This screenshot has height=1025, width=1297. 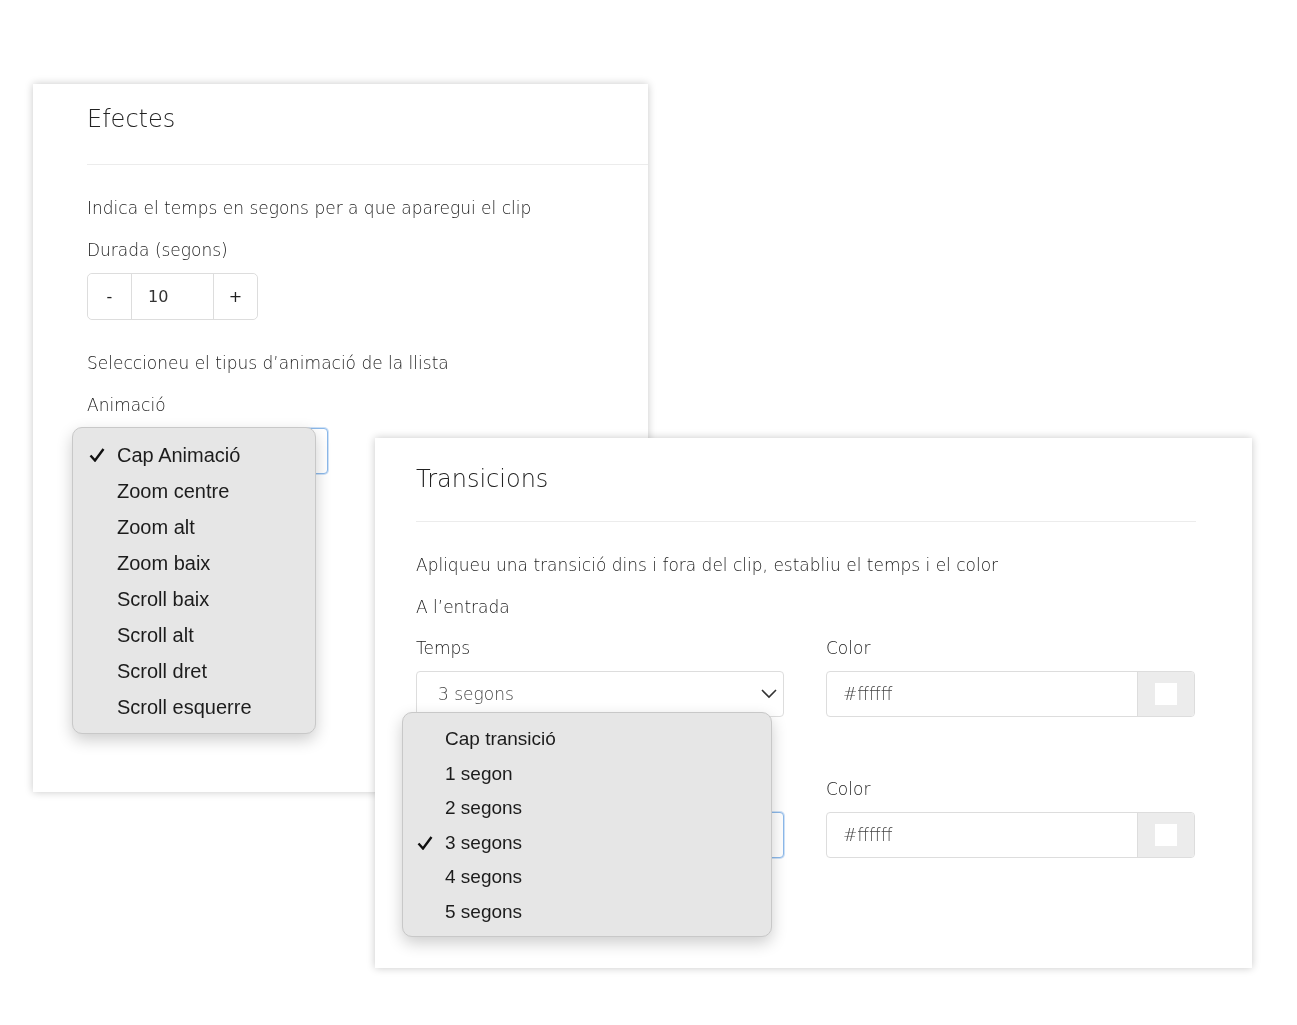 I want to click on menu-item: 5 segons, so click(x=587, y=911).